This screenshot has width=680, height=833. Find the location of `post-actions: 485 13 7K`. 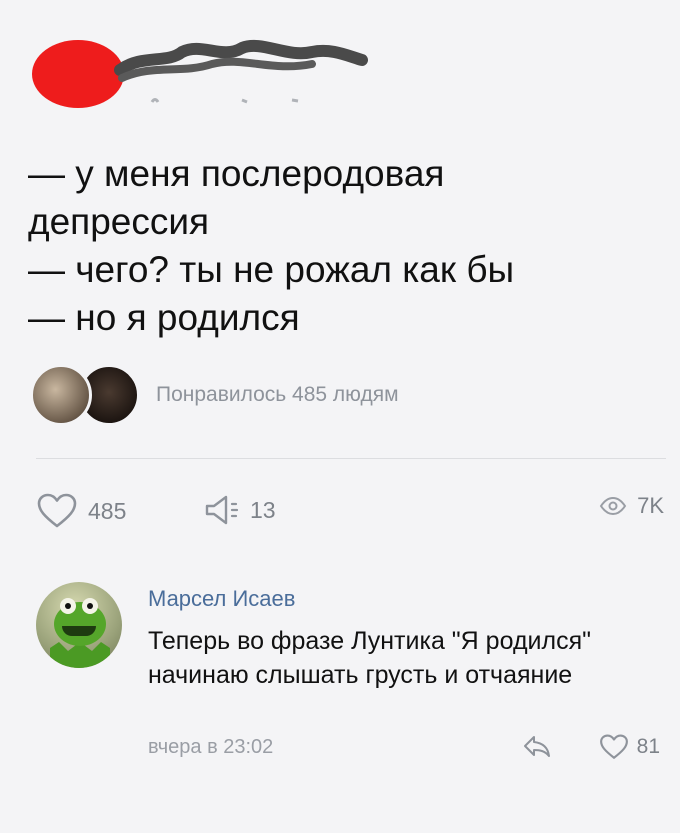

post-actions: 485 13 7K is located at coordinates (350, 513).